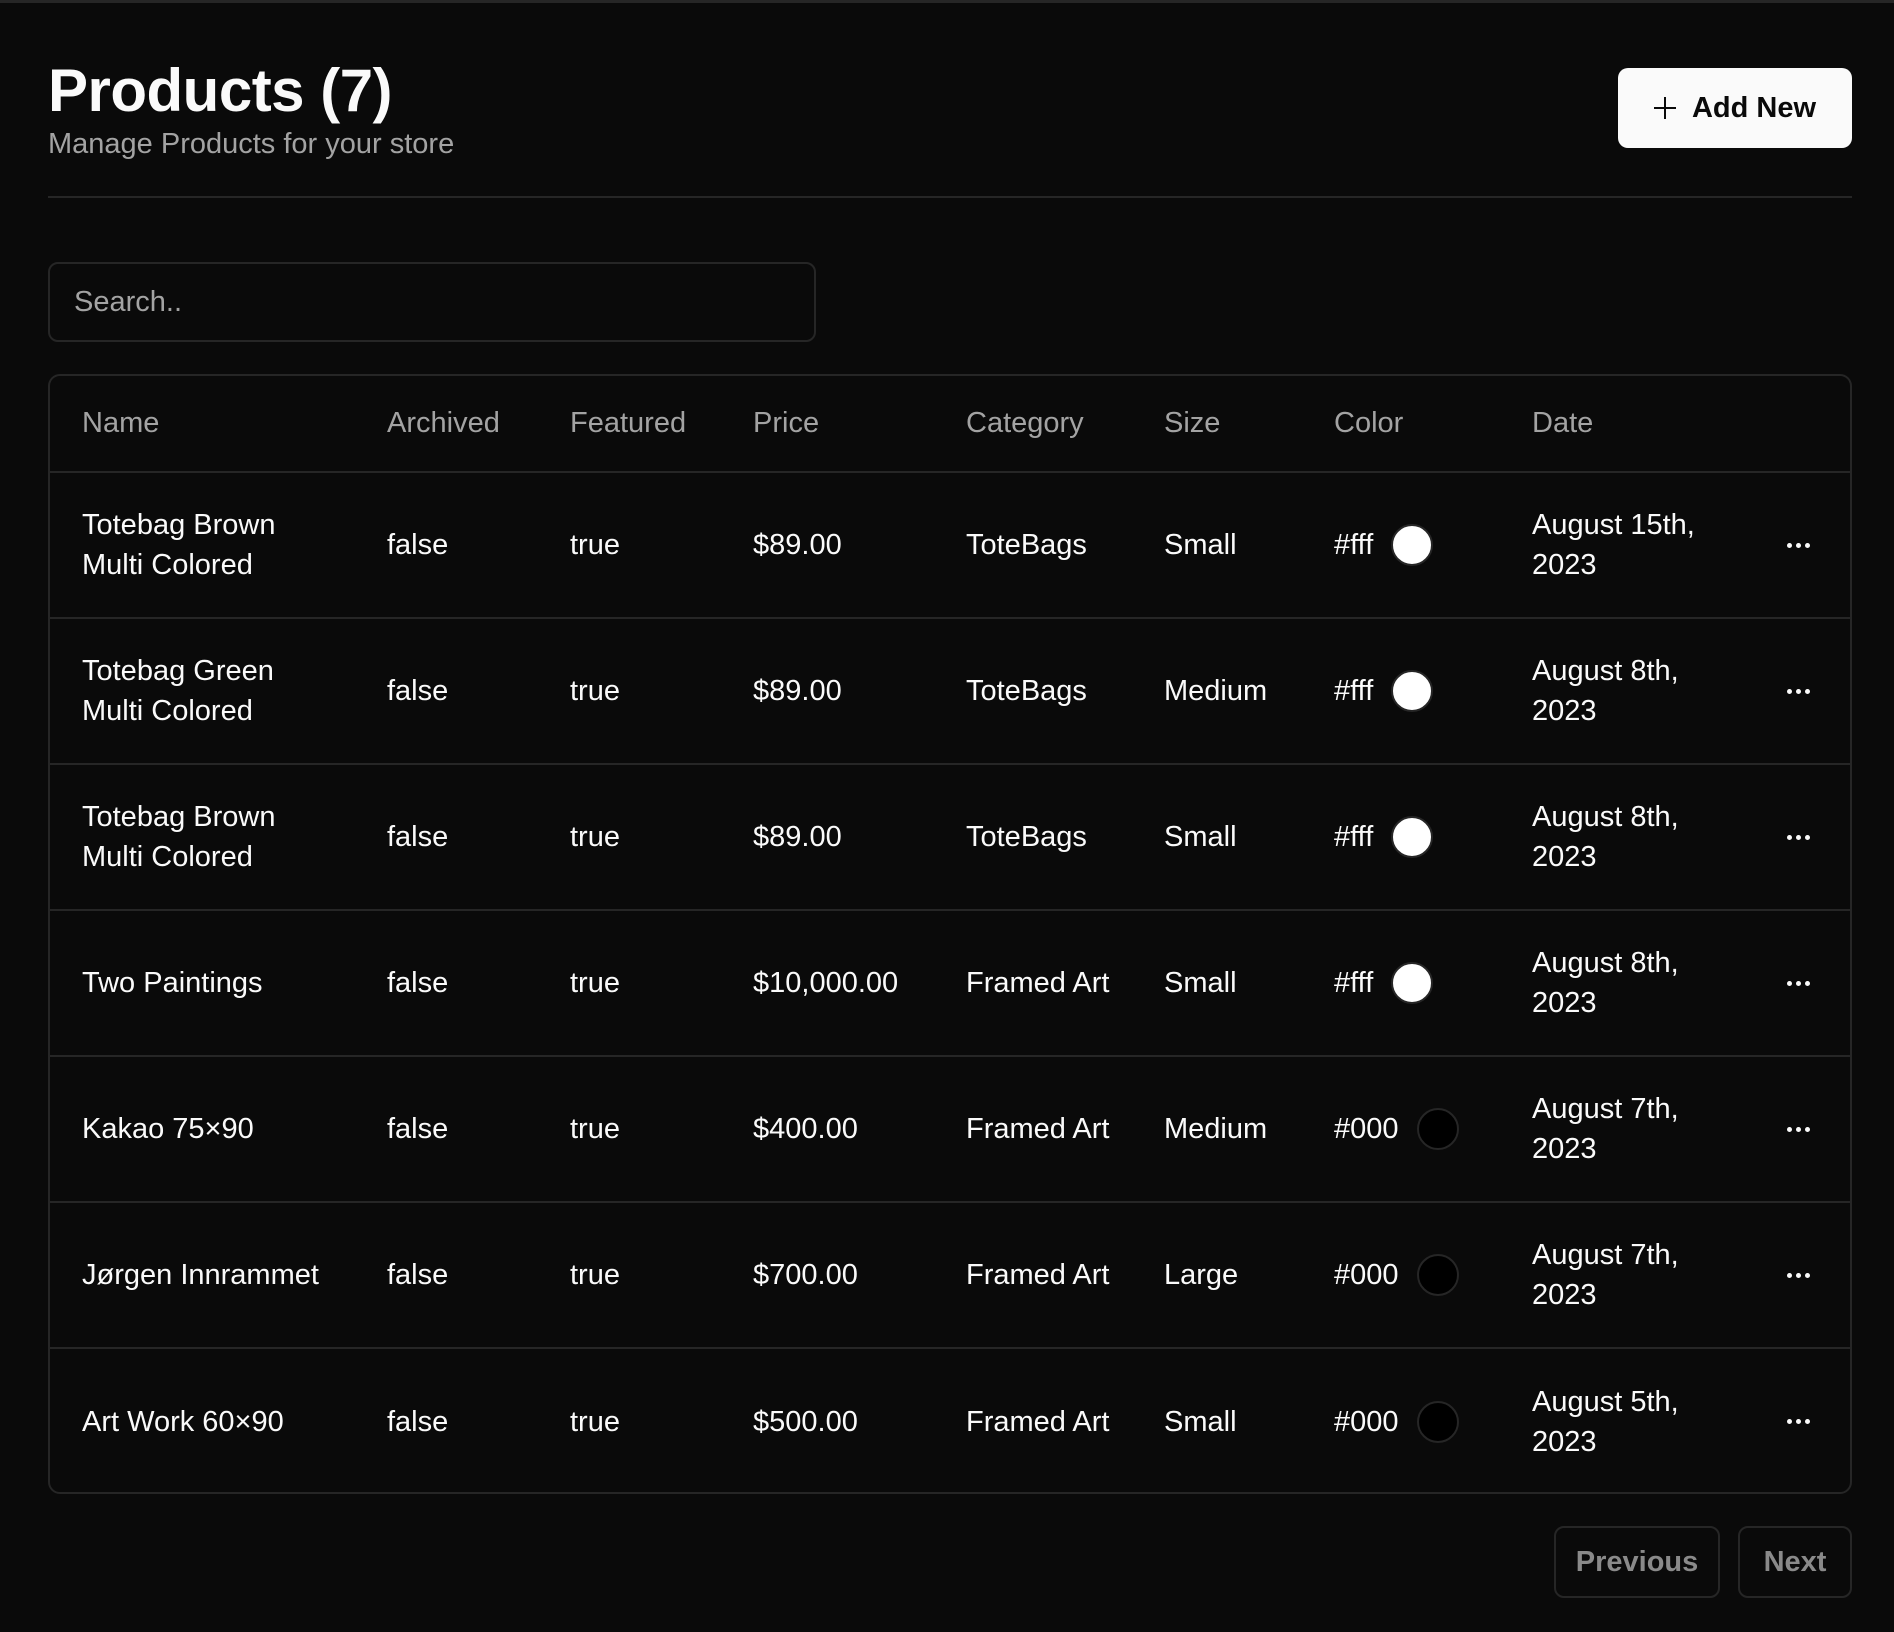 This screenshot has width=1894, height=1632. Describe the element at coordinates (183, 1421) in the screenshot. I see `cell-name: Art Work 60×90` at that location.